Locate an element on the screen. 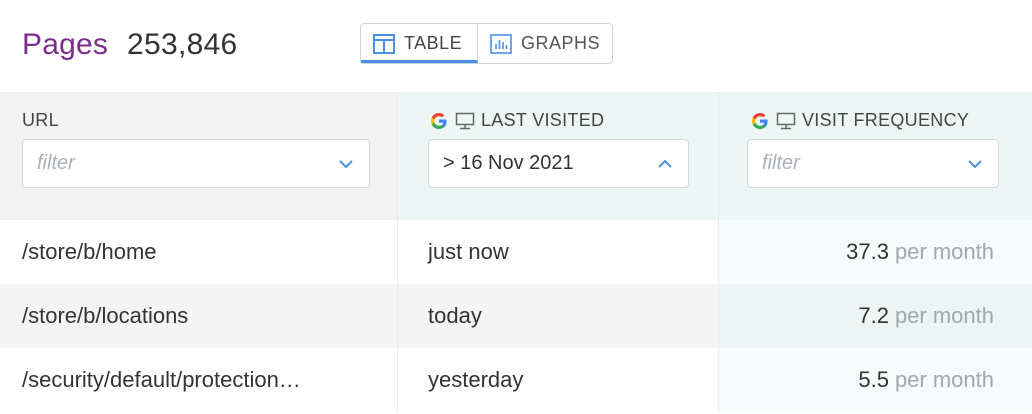 The image size is (1032, 414). table-icon is located at coordinates (384, 43).